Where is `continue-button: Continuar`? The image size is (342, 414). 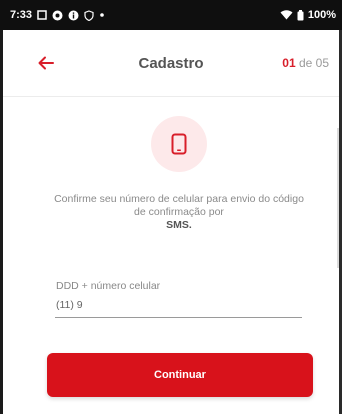
continue-button: Continuar is located at coordinates (180, 375).